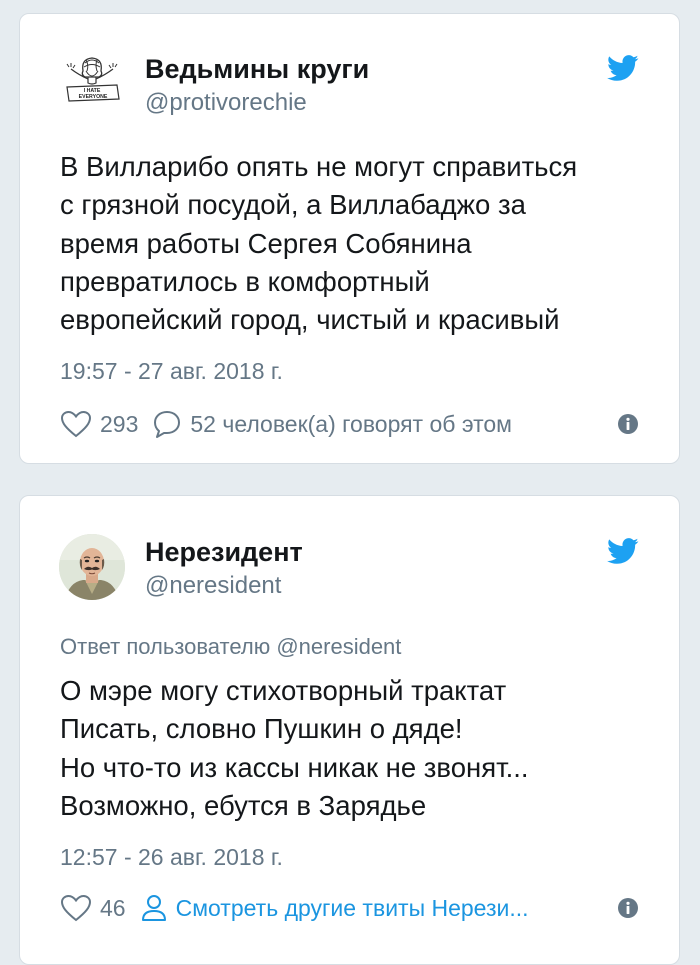 Image resolution: width=700 pixels, height=965 pixels. Describe the element at coordinates (93, 908) in the screenshot. I see `like-button: 46` at that location.